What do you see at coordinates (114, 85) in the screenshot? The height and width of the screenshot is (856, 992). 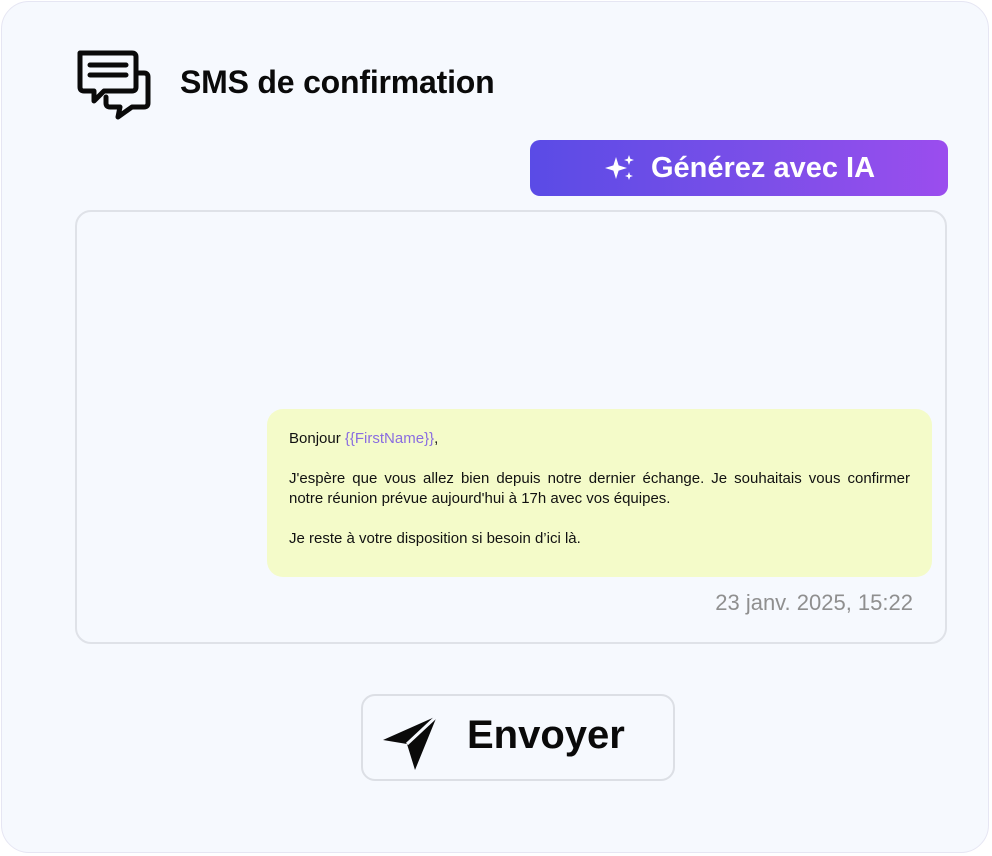 I see `chat-bubbles-icon` at bounding box center [114, 85].